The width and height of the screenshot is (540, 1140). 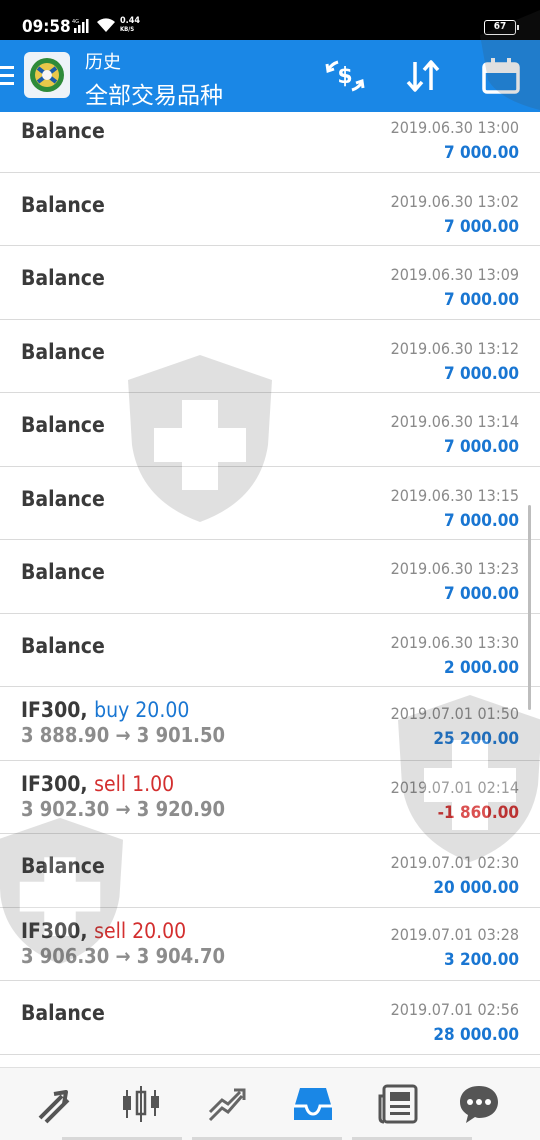 What do you see at coordinates (134, 783) in the screenshot?
I see `trade-type-sell: sell 1.00` at bounding box center [134, 783].